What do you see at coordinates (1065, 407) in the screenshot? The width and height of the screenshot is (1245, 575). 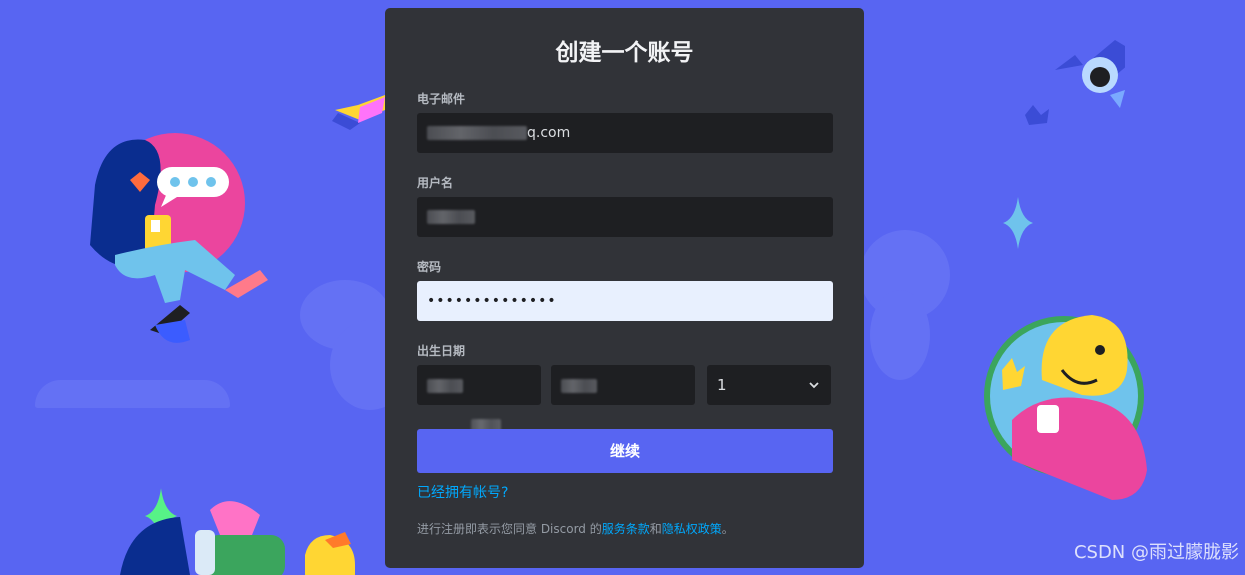 I see `character-illustration-right` at bounding box center [1065, 407].